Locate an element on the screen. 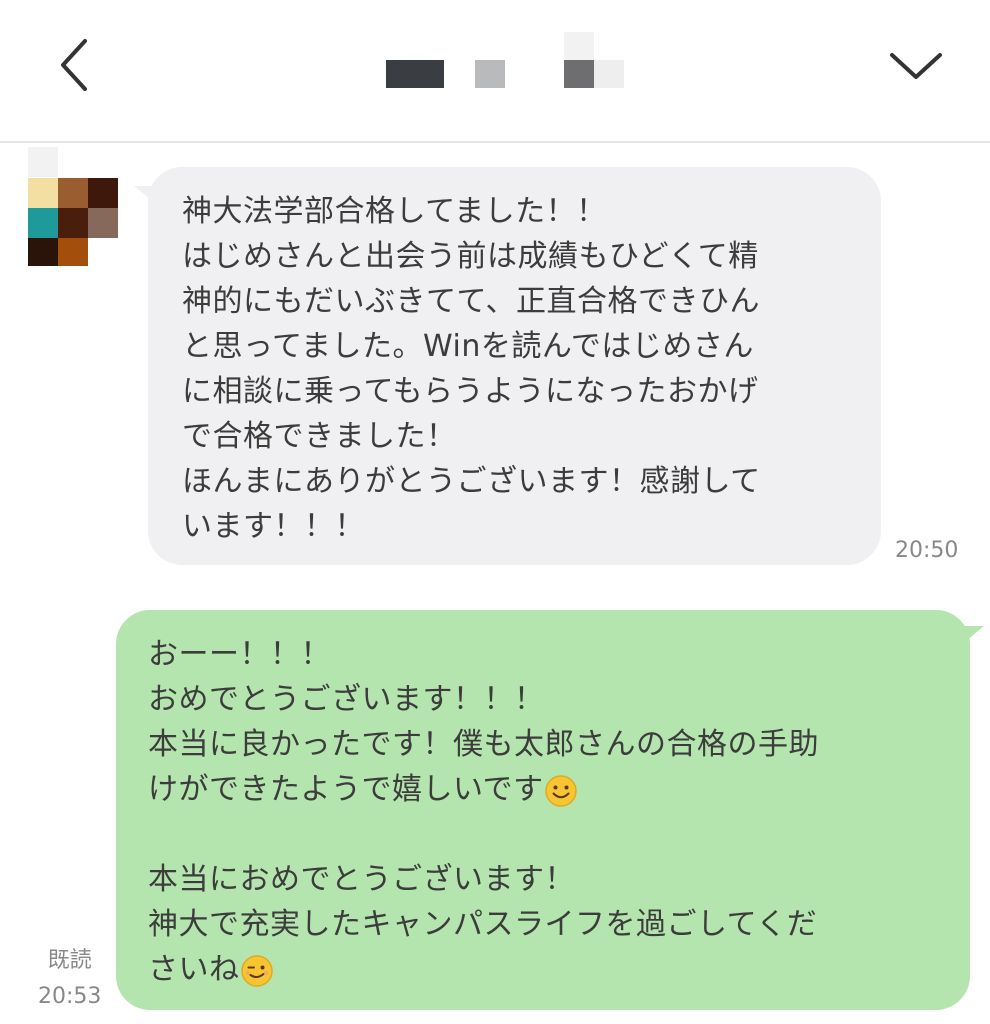  smiling-face-emoji is located at coordinates (560, 790).